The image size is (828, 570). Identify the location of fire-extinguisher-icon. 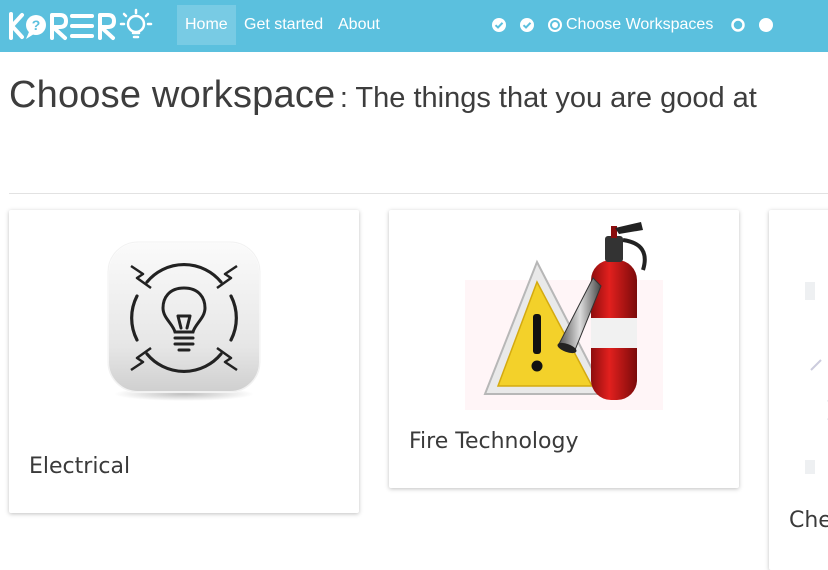
(564, 316).